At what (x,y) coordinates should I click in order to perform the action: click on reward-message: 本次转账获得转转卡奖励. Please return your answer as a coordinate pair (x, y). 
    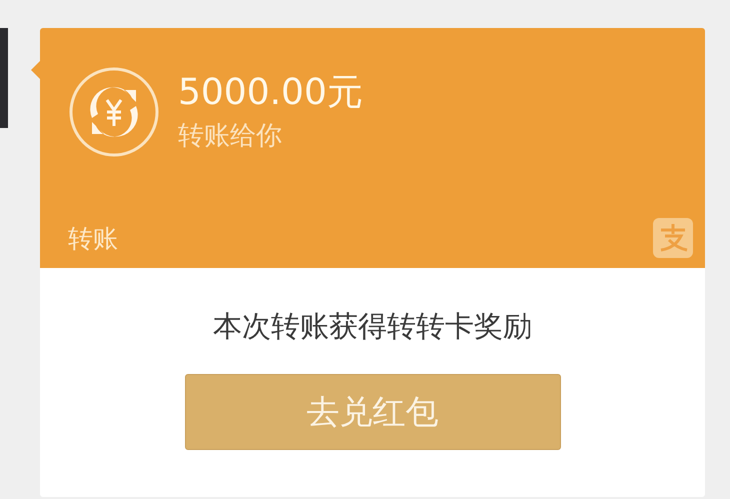
    Looking at the image, I should click on (372, 326).